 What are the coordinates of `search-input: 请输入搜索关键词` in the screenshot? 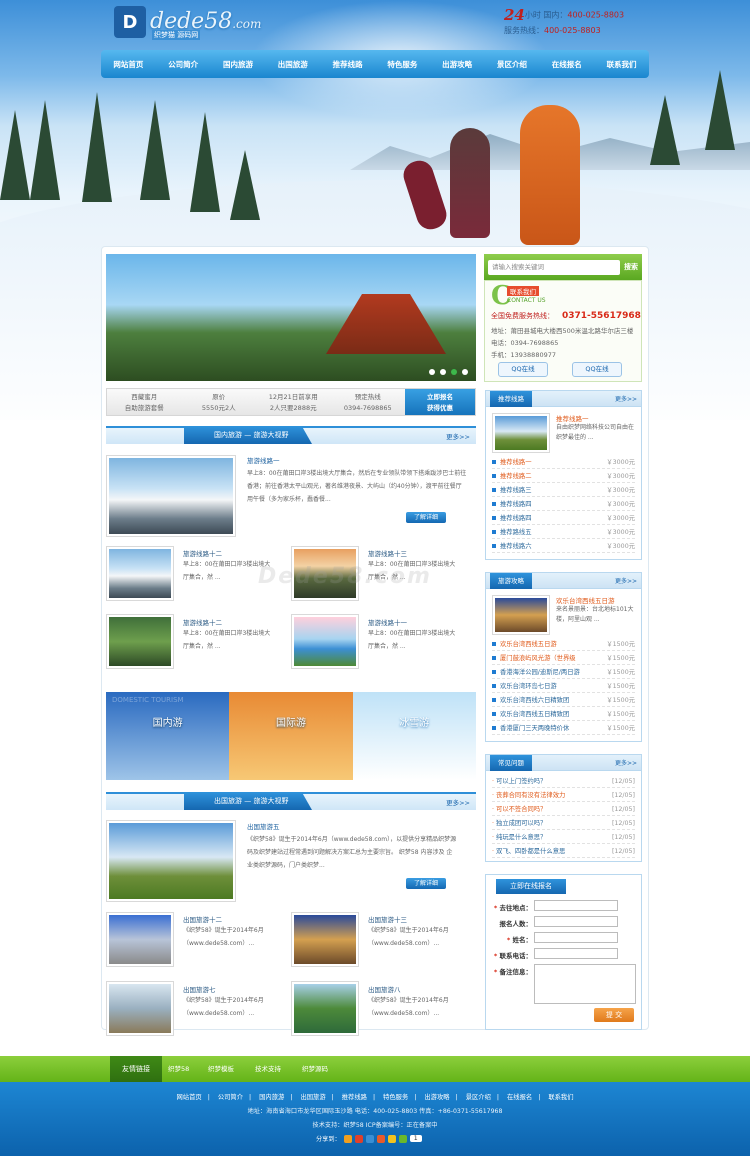 It's located at (554, 267).